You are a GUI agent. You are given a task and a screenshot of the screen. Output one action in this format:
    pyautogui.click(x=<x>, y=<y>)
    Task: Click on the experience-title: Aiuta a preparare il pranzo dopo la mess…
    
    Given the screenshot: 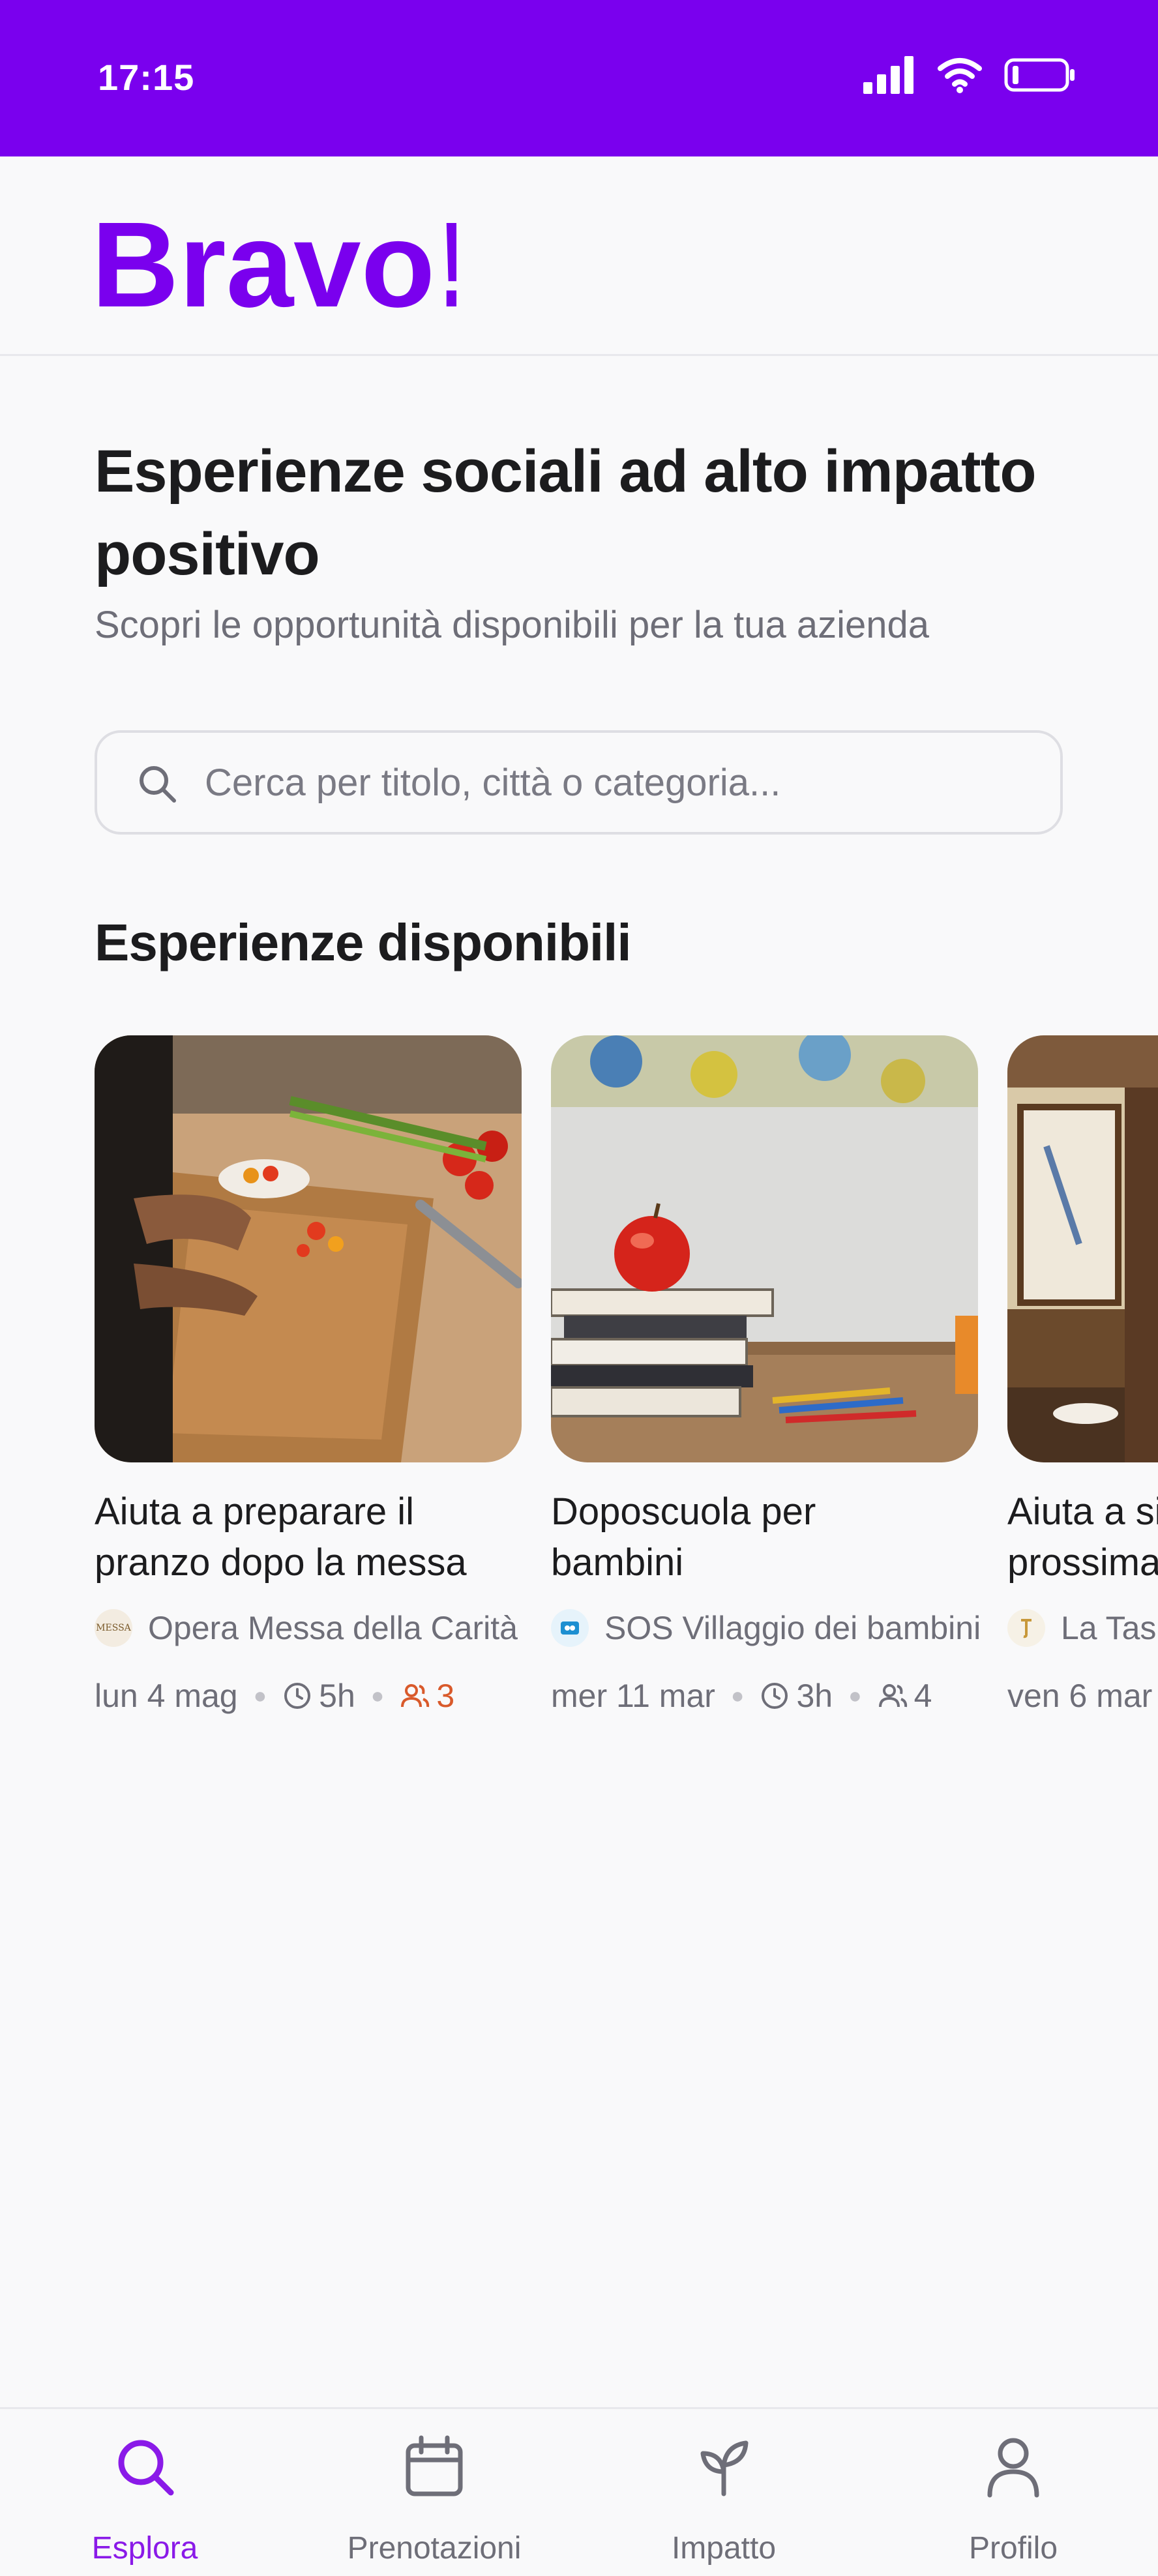 What is the action you would take?
    pyautogui.click(x=329, y=1537)
    